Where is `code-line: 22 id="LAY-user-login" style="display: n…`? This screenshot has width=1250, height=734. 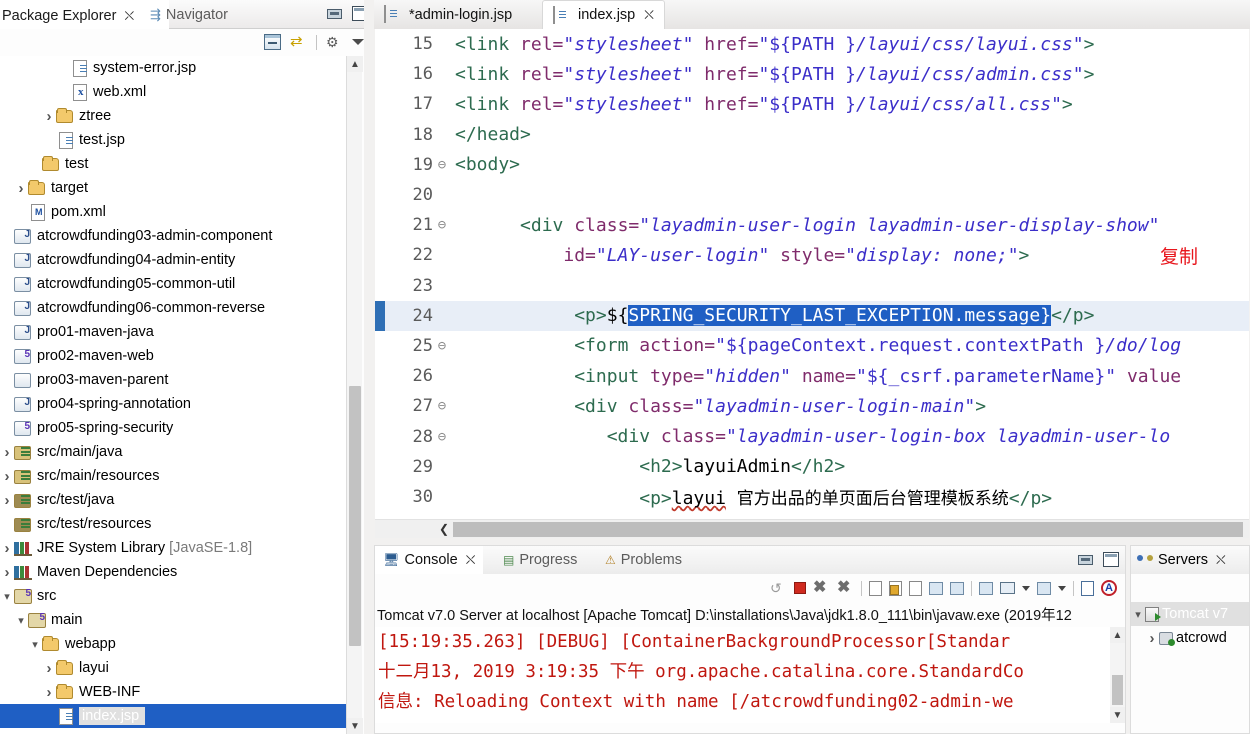 code-line: 22 id="LAY-user-login" style="display: n… is located at coordinates (812, 255).